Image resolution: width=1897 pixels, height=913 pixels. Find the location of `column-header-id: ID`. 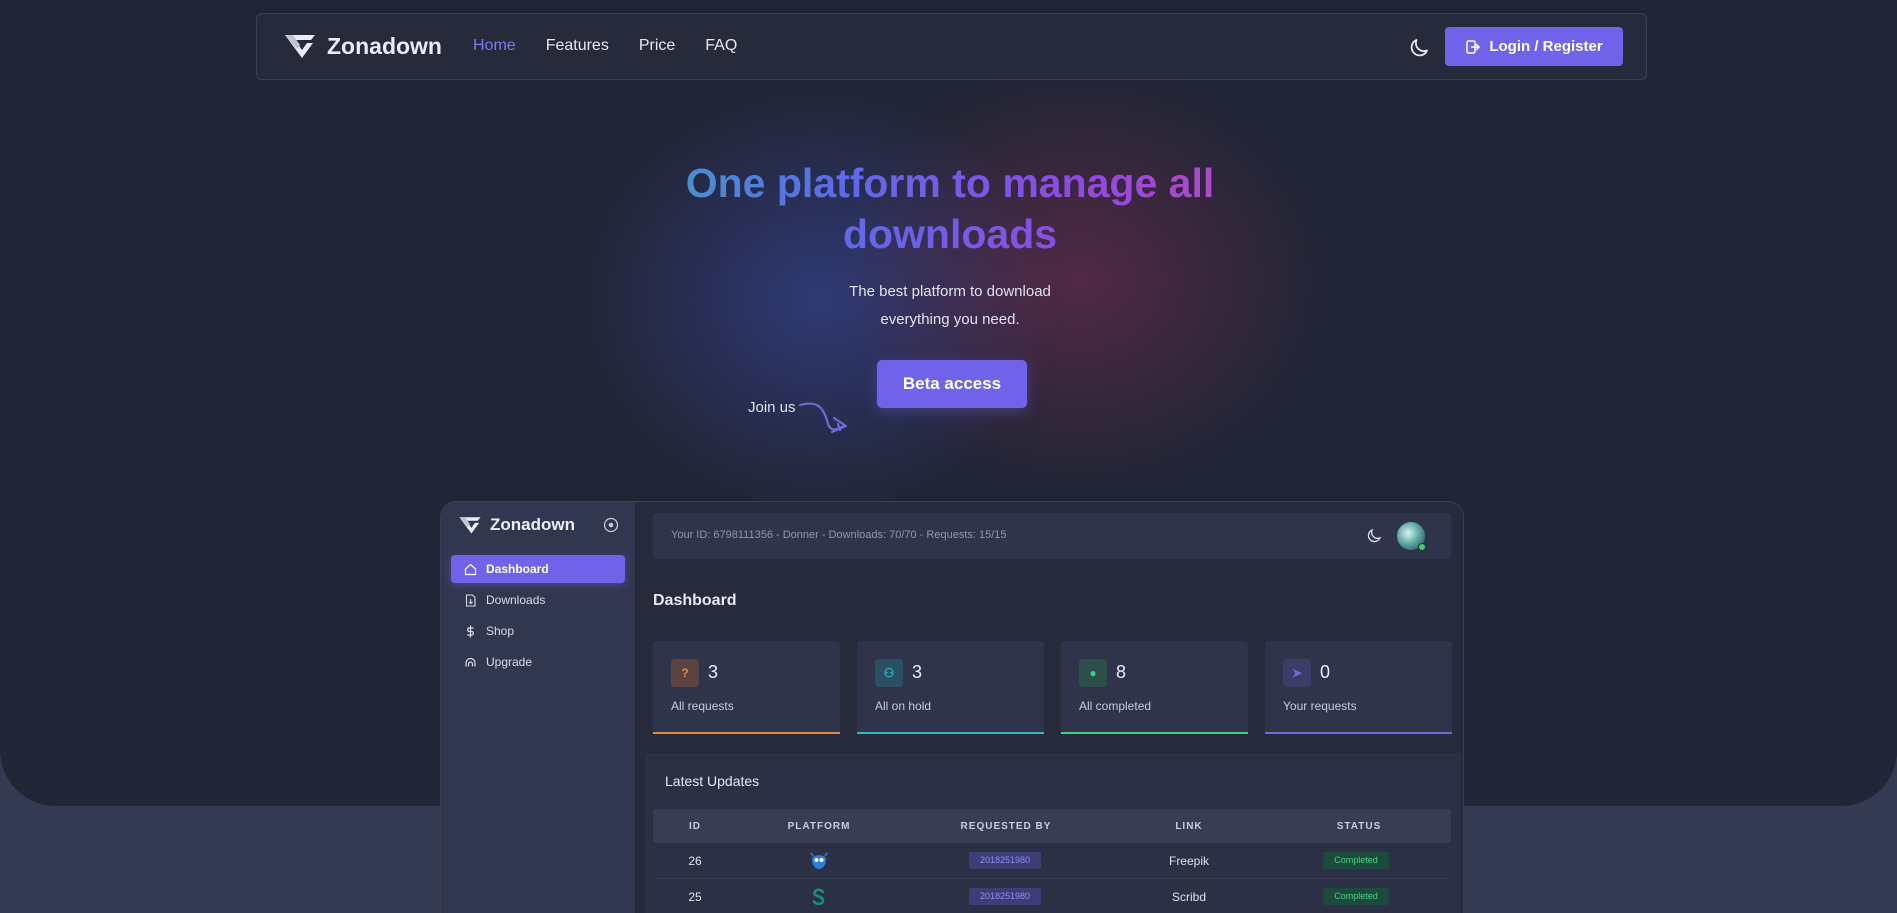

column-header-id: ID is located at coordinates (695, 826).